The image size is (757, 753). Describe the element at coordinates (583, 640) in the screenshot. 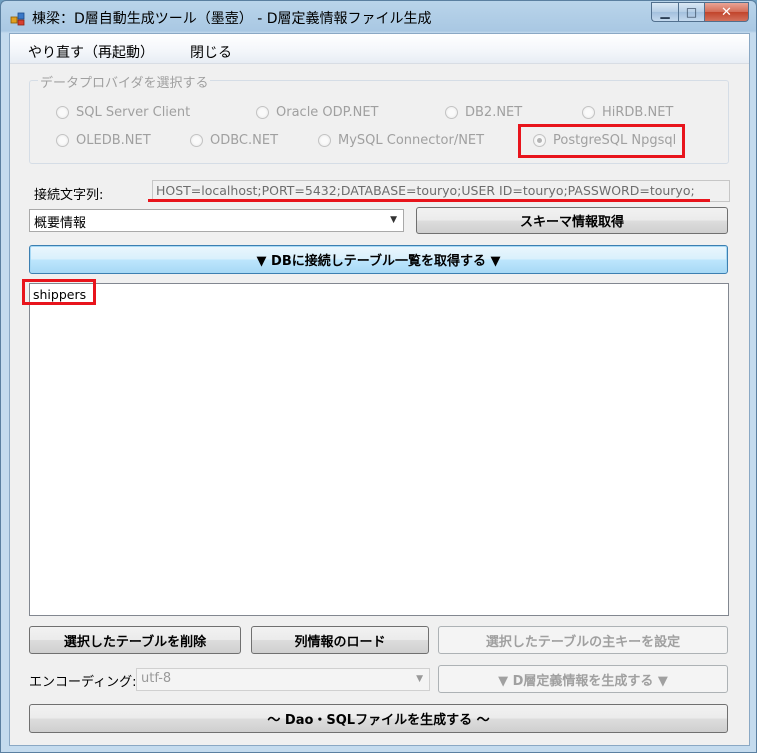

I see `set-primary-key-button: 選択したテーブルの主キーを設定` at that location.